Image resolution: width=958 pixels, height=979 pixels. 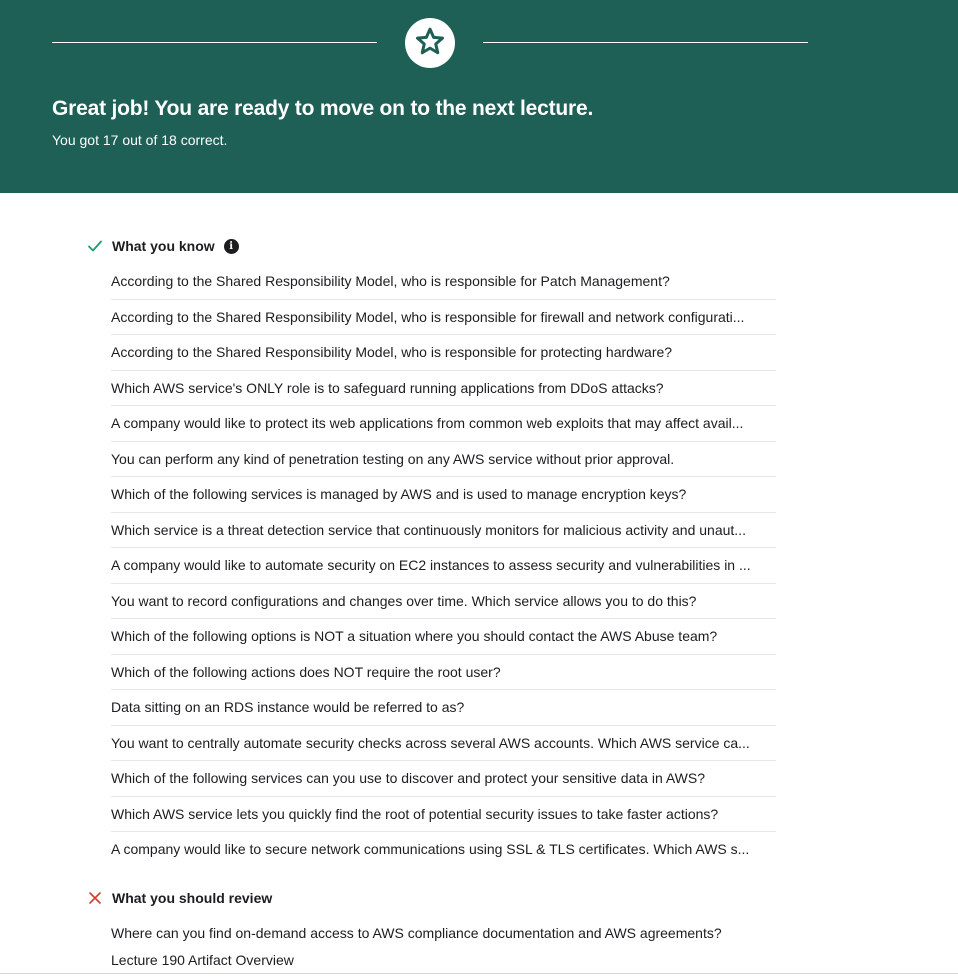 What do you see at coordinates (202, 960) in the screenshot?
I see `lecture-link: Lecture 190 Artifact Overview` at bounding box center [202, 960].